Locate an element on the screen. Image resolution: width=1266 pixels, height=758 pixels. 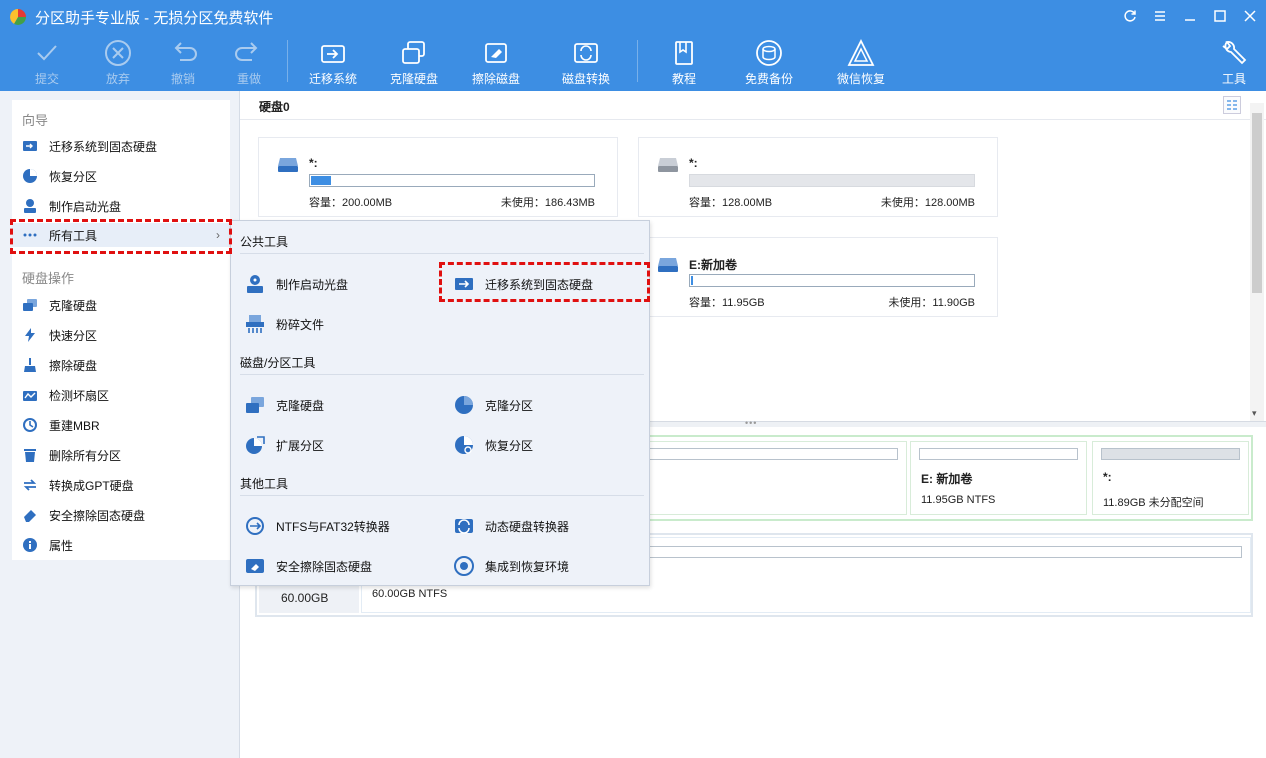
menu-icon is located at coordinates (1160, 16).